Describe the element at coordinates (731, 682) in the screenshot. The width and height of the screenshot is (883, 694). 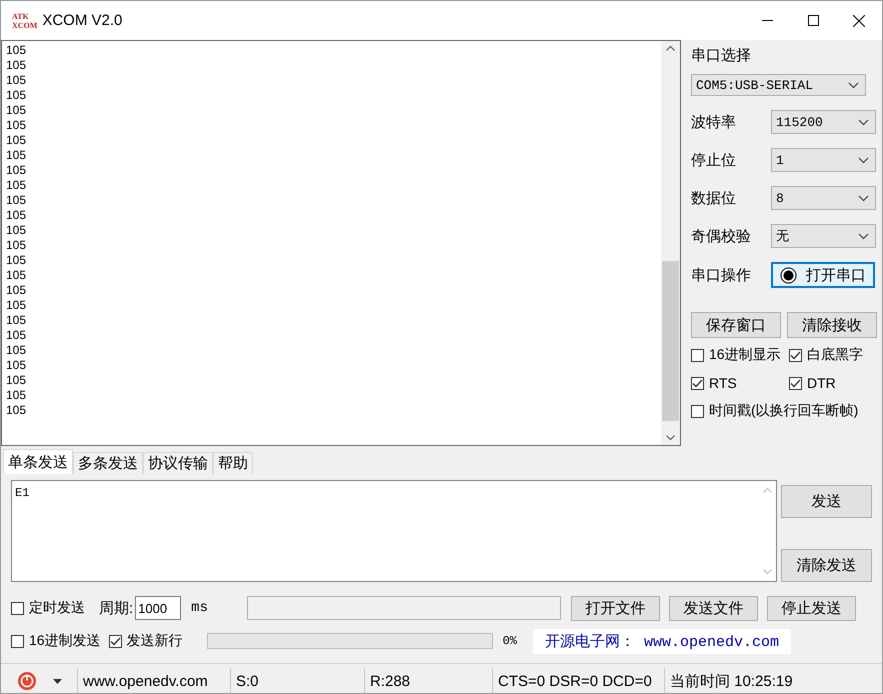
I see `current-time: 当前时间 10:25:19` at that location.